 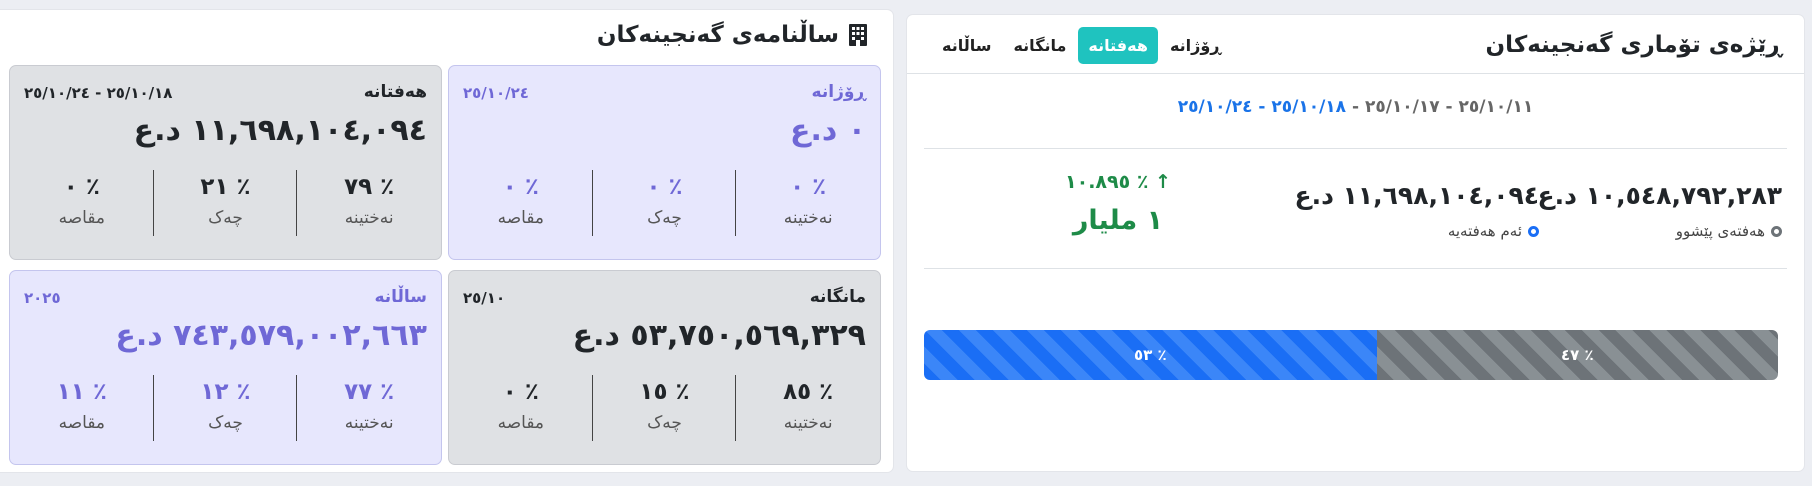 I want to click on tab-monthly: مانگانە, so click(x=1039, y=45).